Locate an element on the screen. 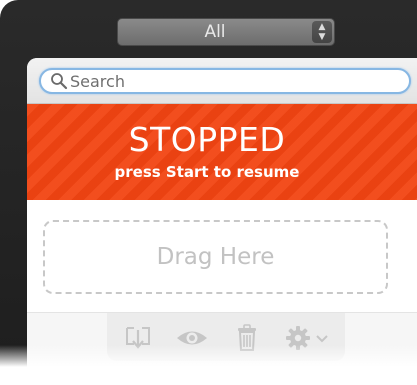 The image size is (417, 385). dropzone-label: Drag Here is located at coordinates (215, 257).